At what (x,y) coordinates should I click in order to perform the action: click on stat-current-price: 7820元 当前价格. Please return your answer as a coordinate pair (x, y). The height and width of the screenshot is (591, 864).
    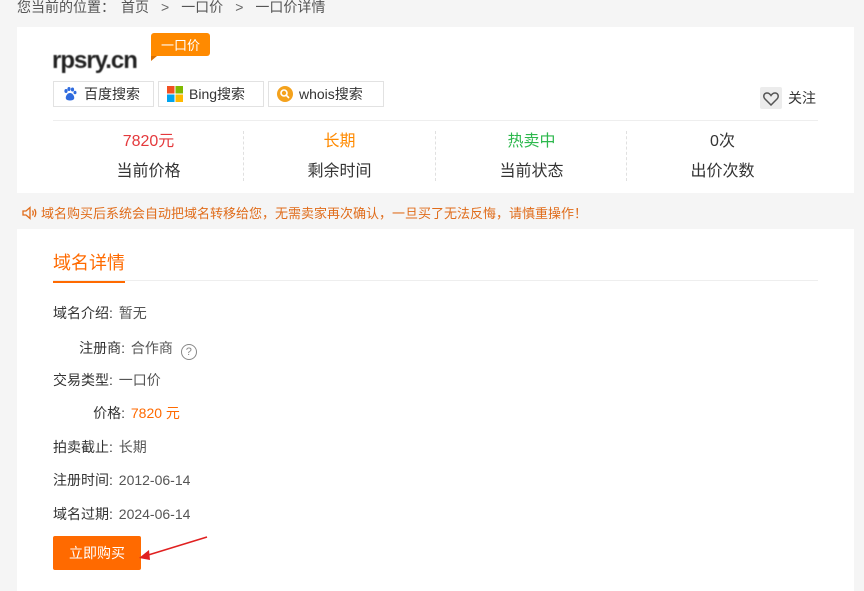
    Looking at the image, I should click on (148, 156).